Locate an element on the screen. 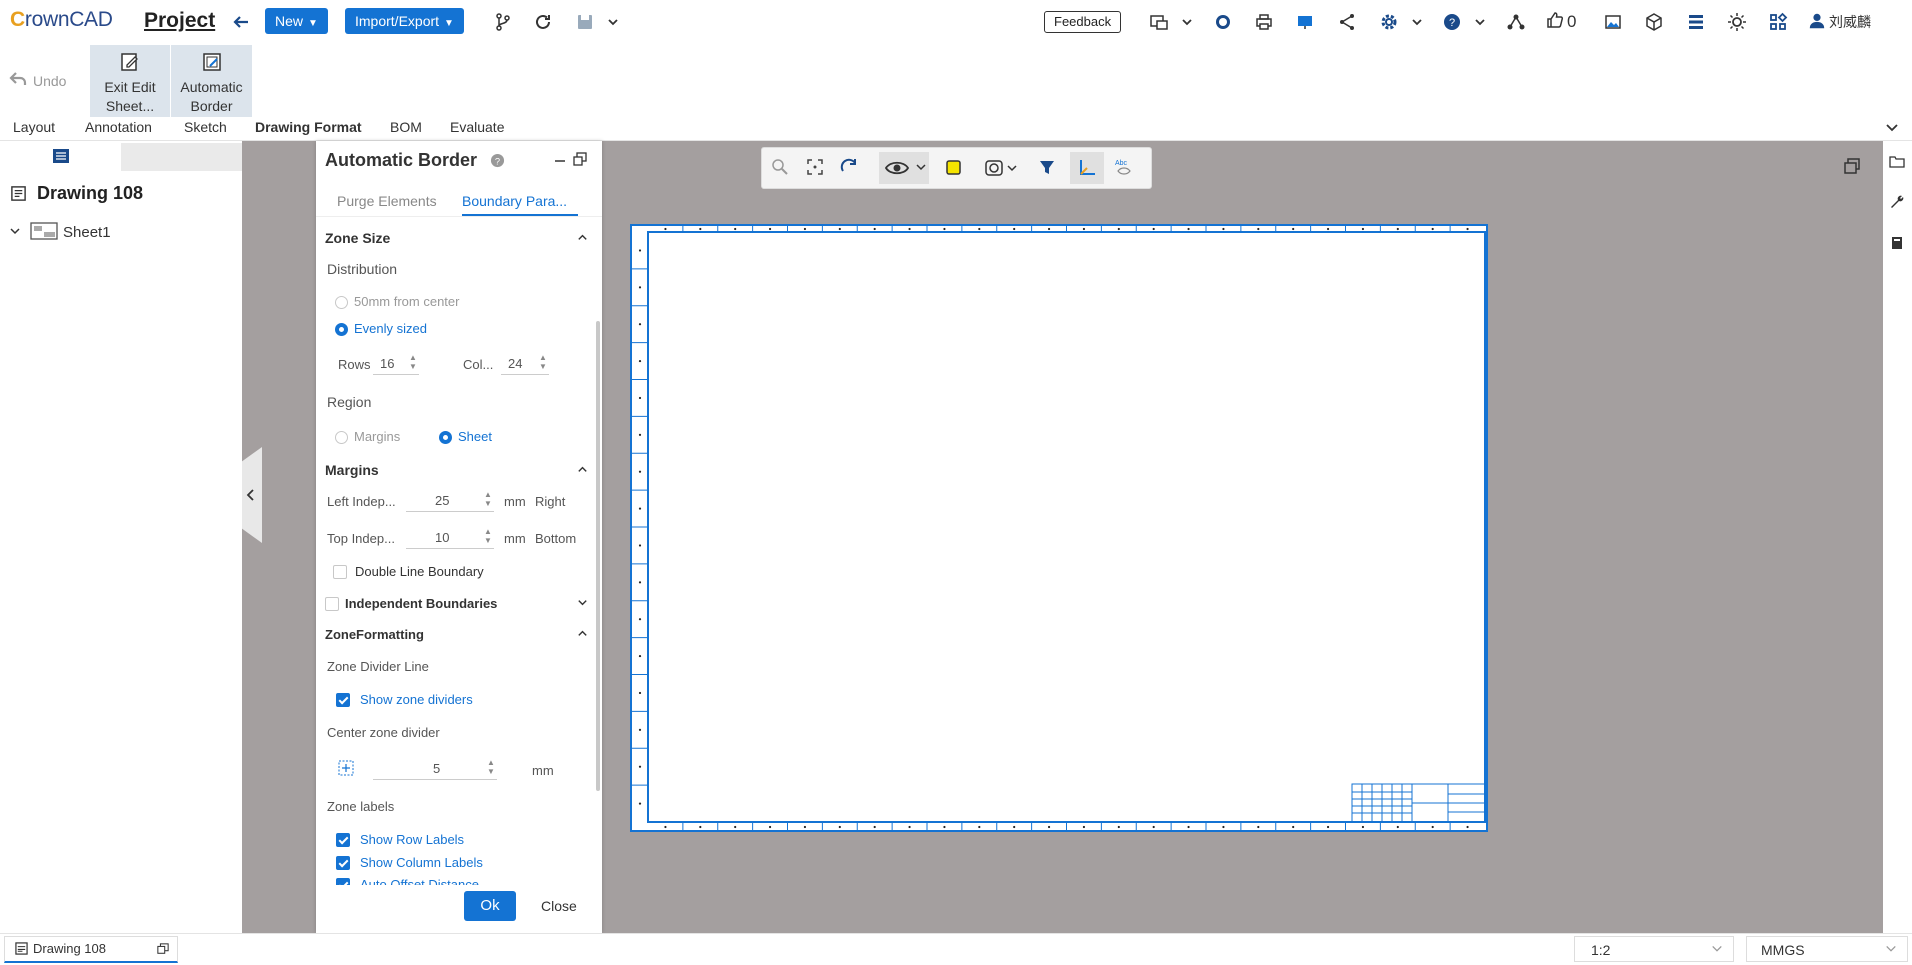 The image size is (1912, 965). wrench-icon is located at coordinates (1897, 203).